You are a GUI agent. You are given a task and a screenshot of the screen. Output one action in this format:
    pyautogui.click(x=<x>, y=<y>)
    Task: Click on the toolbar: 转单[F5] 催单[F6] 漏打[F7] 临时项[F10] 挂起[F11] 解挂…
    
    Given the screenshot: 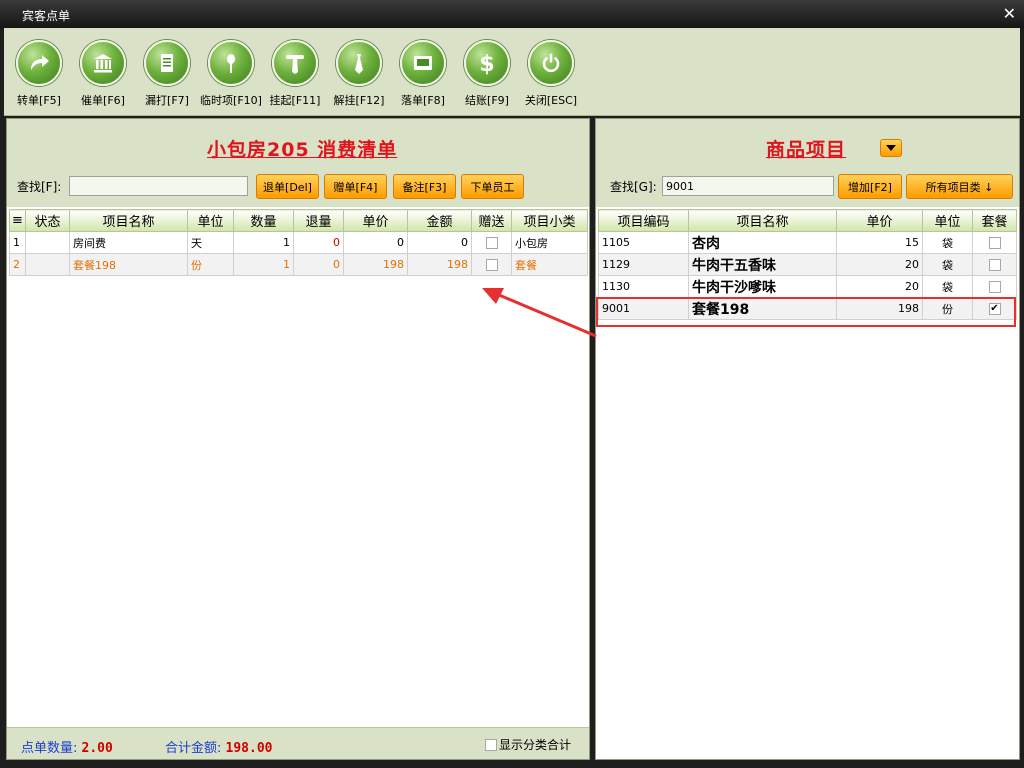 What is the action you would take?
    pyautogui.click(x=512, y=72)
    